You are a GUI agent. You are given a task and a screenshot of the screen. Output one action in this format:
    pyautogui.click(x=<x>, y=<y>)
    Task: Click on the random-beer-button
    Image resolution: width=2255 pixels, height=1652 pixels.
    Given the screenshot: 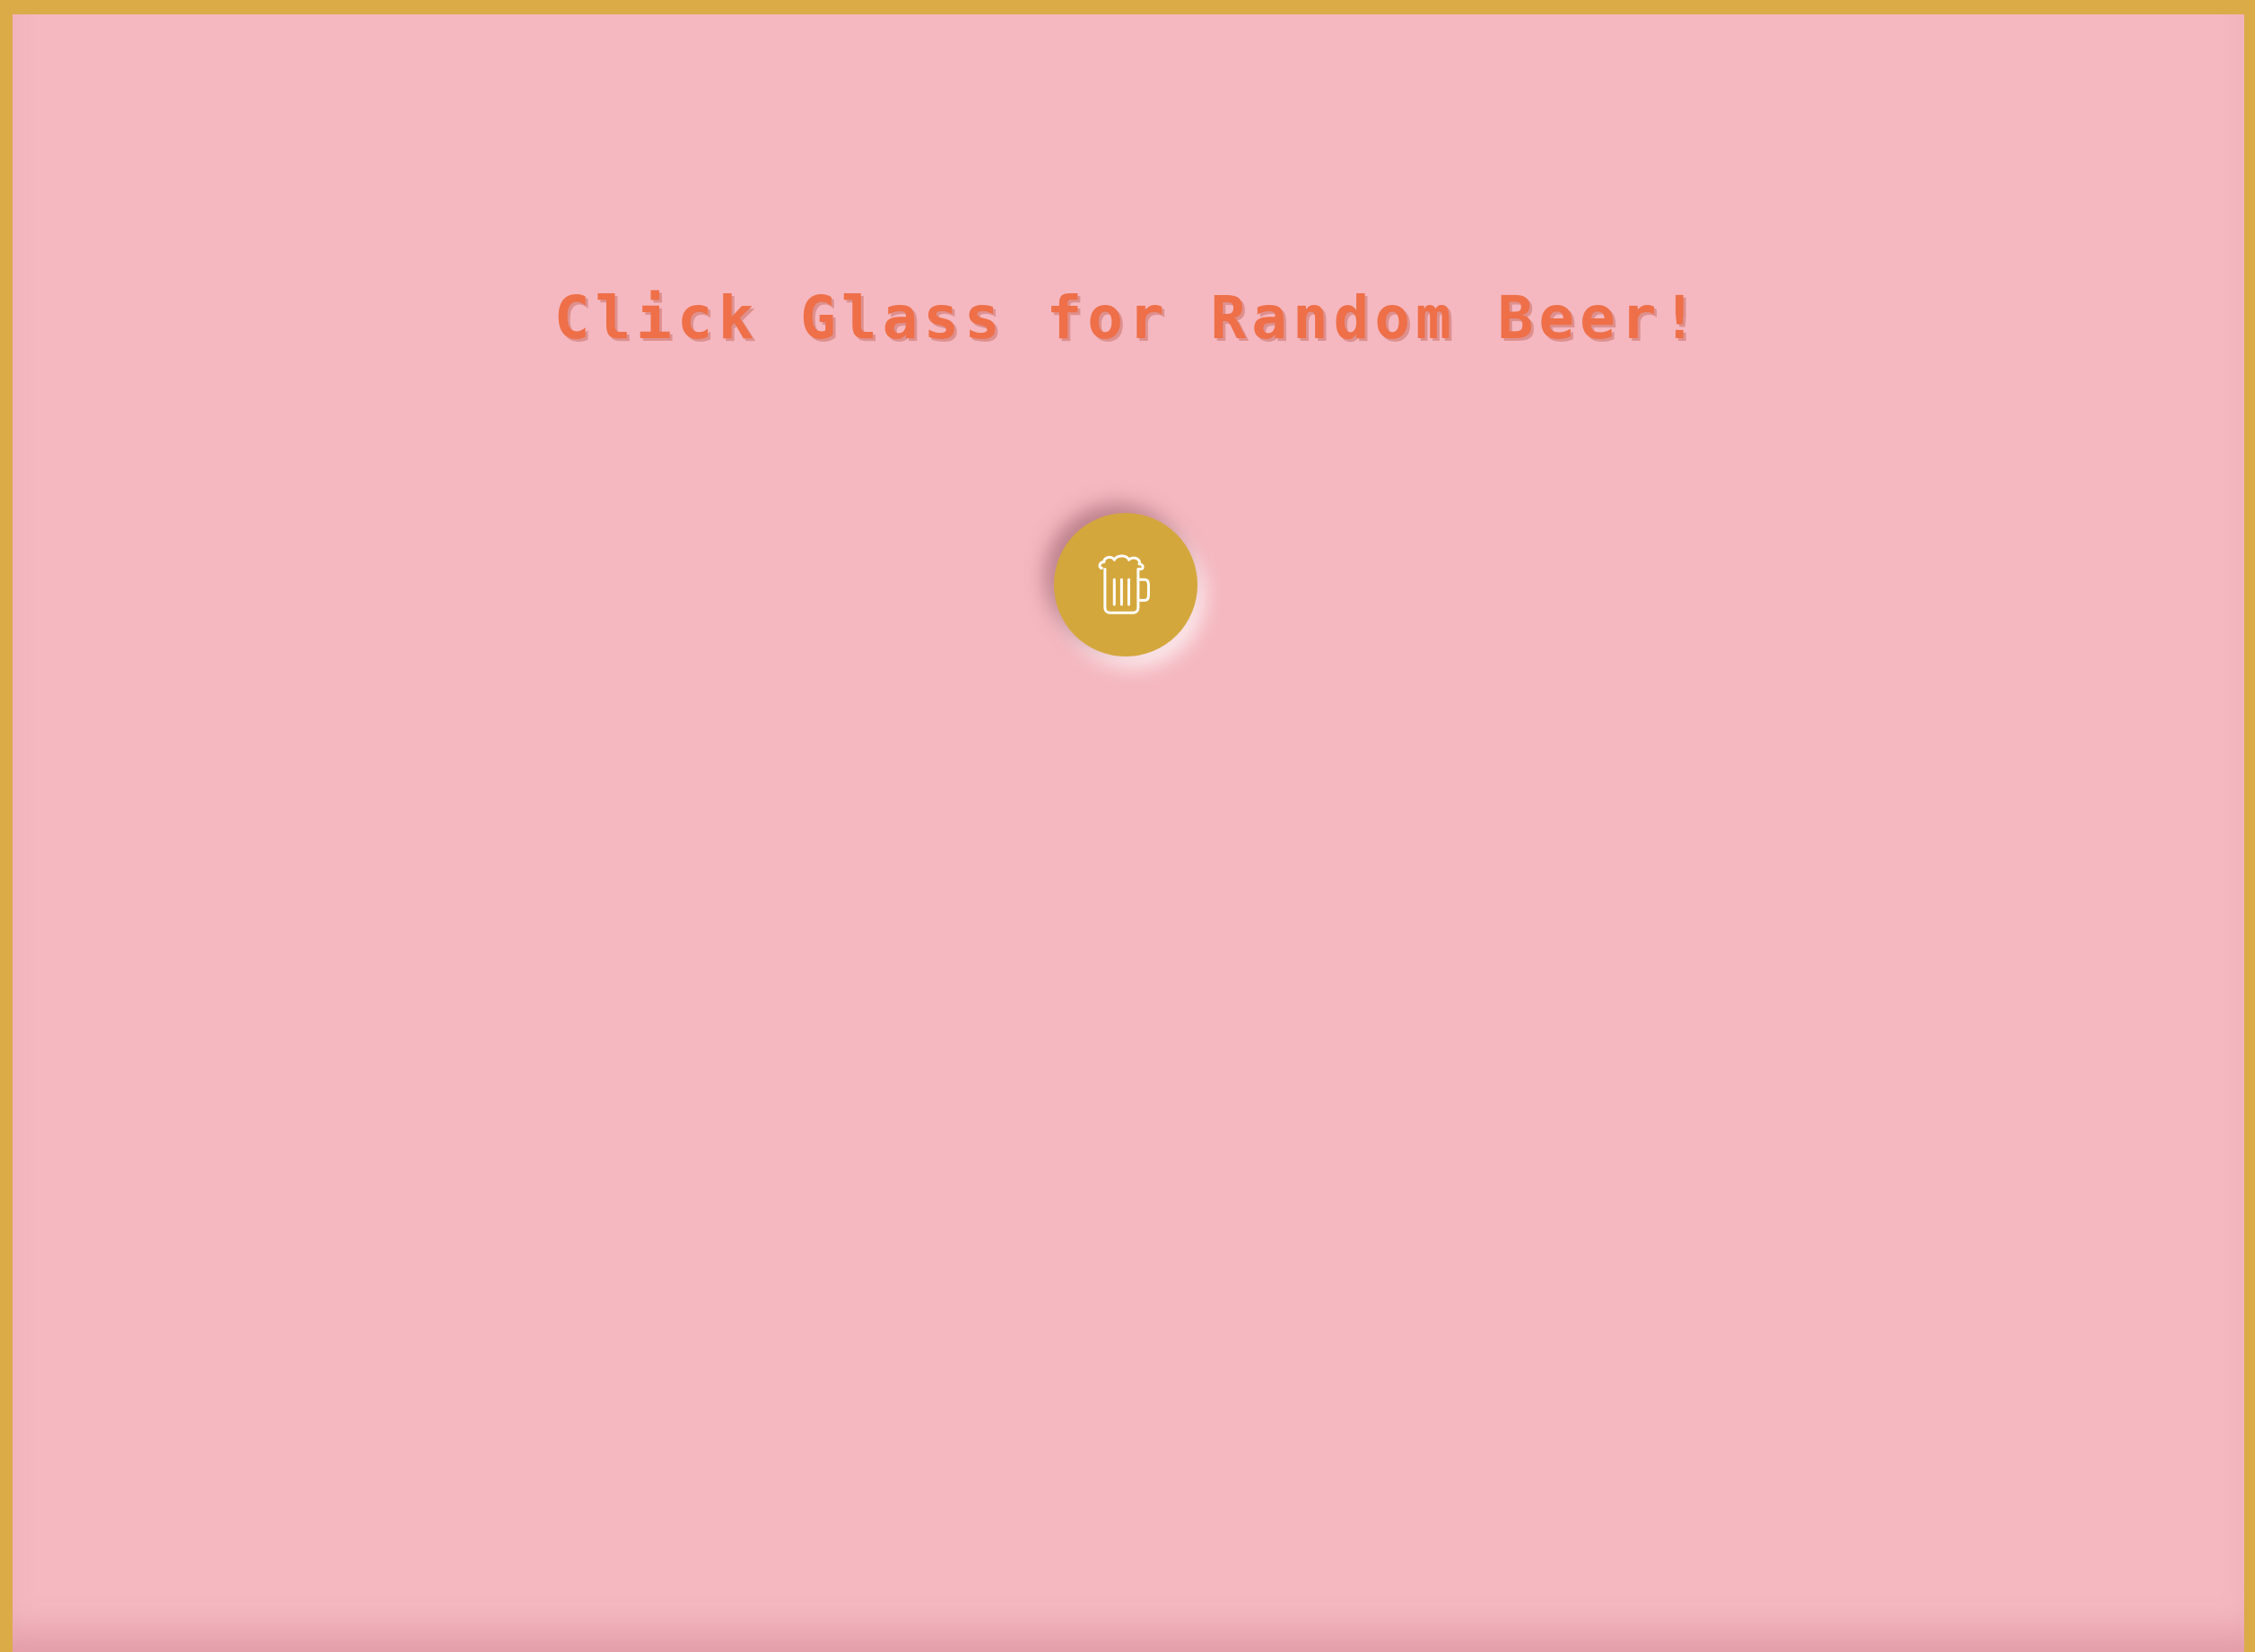 What is the action you would take?
    pyautogui.click(x=1125, y=584)
    